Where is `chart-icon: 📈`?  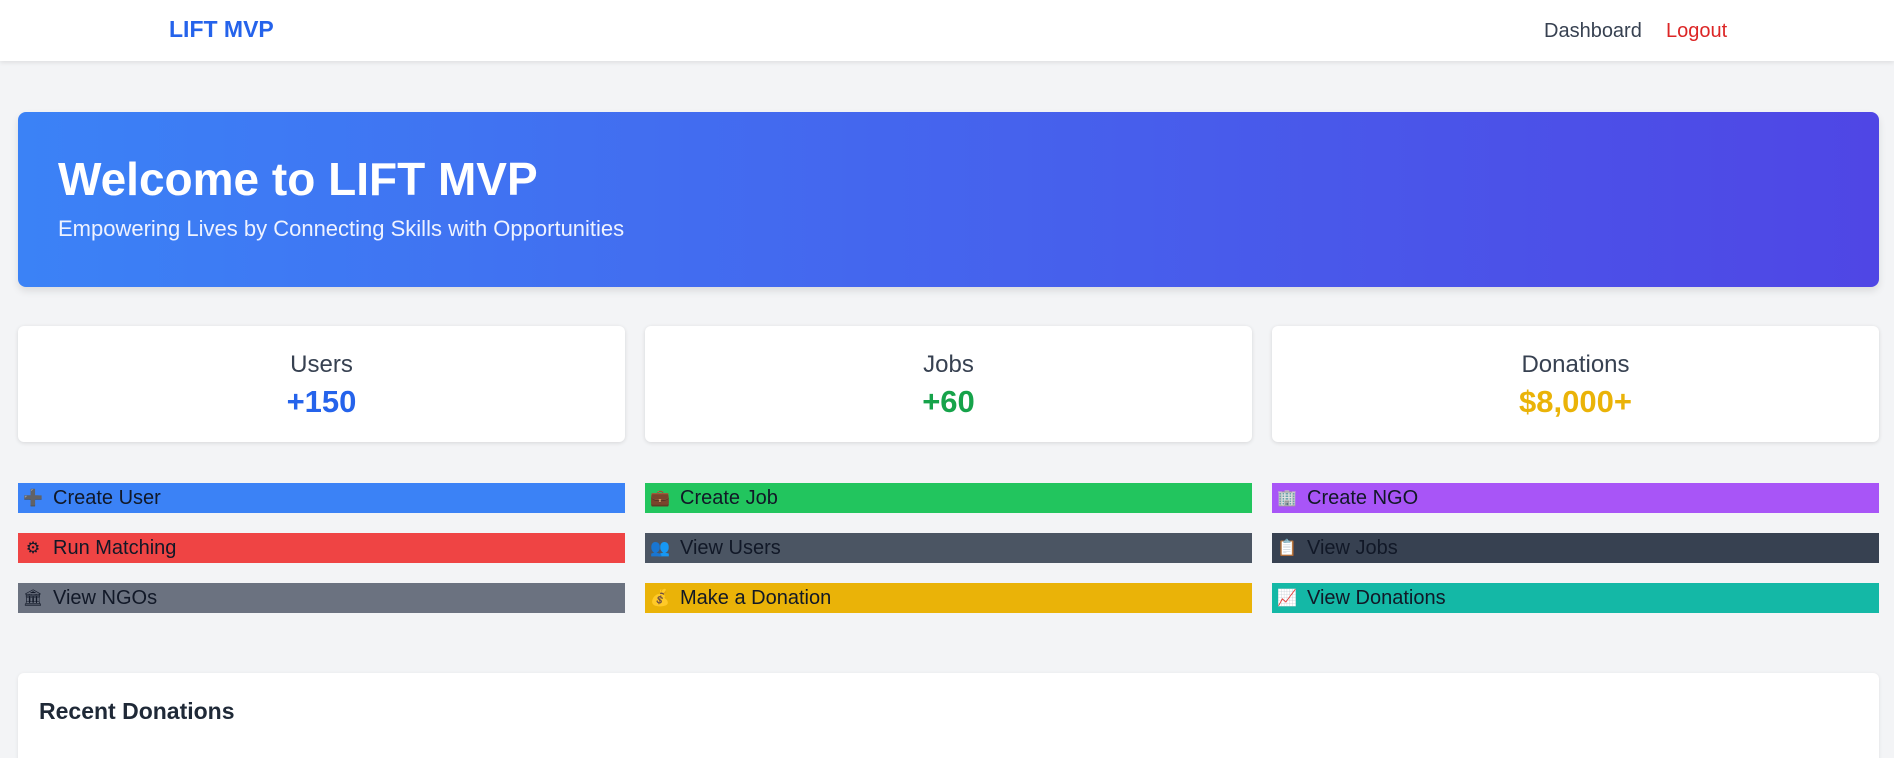
chart-icon: 📈 is located at coordinates (1287, 598).